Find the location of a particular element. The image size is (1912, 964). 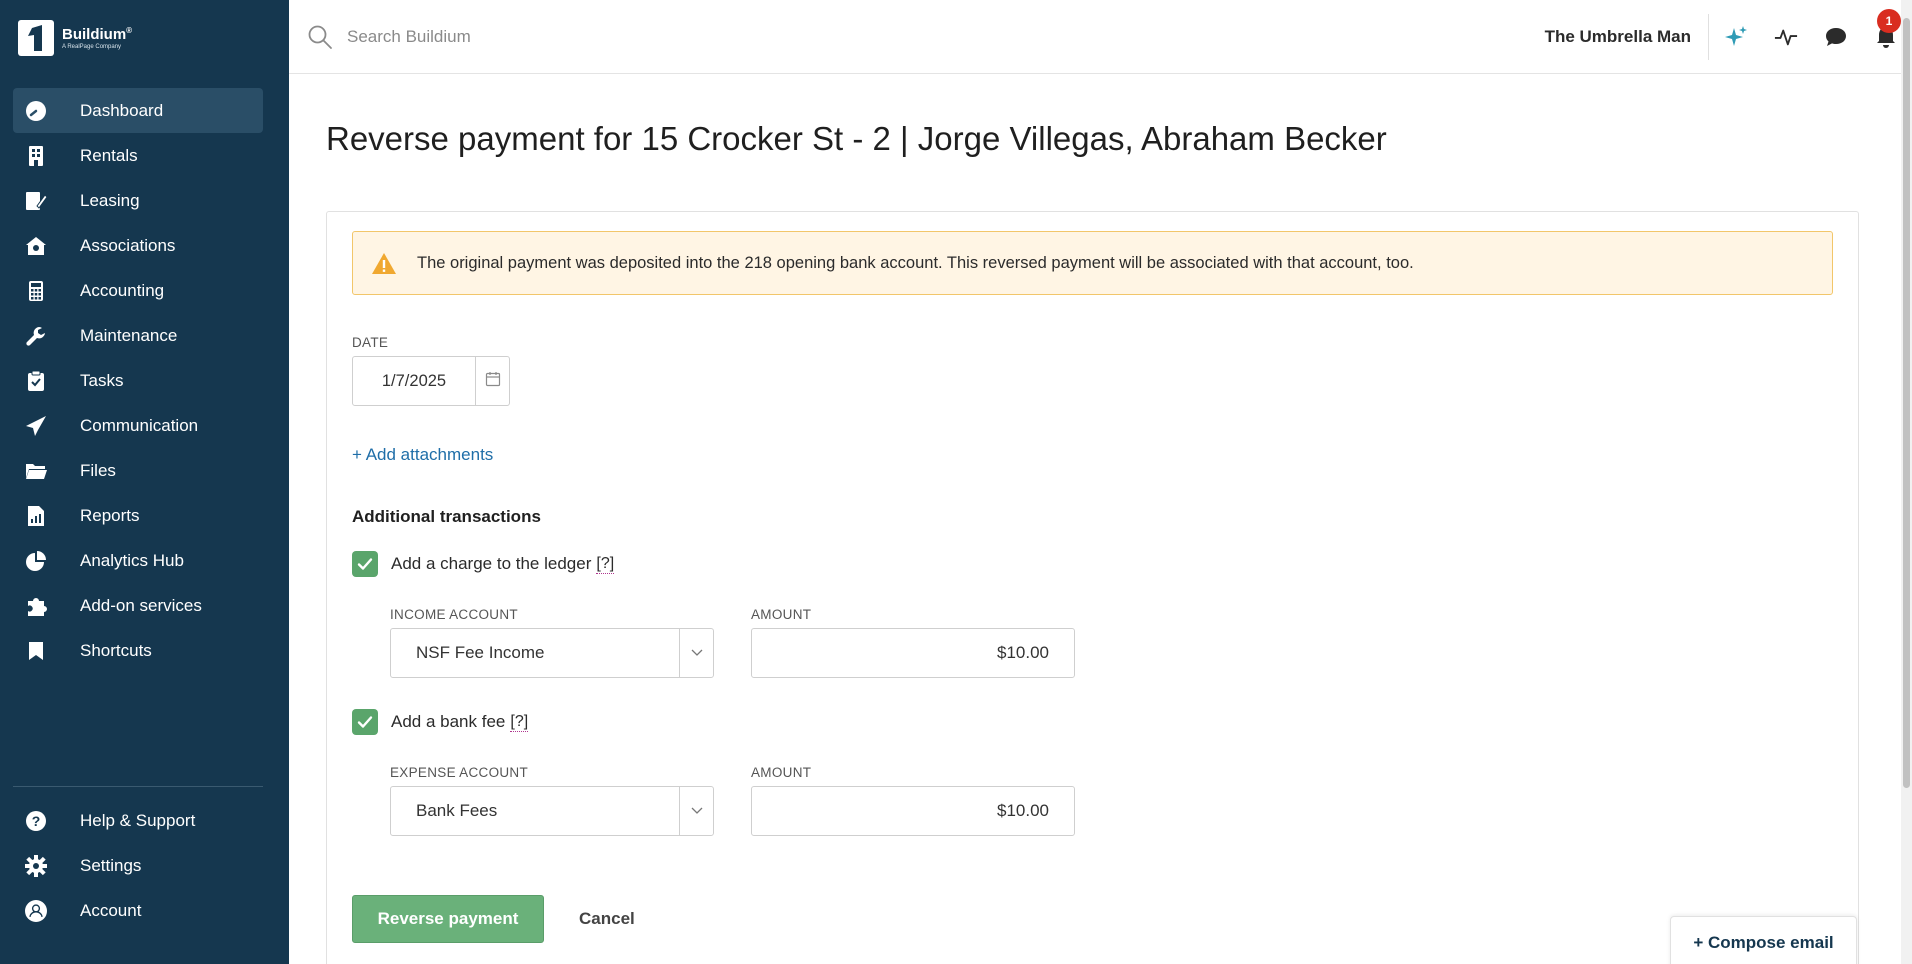

reverse-payment-button: Reverse payment is located at coordinates (448, 919).